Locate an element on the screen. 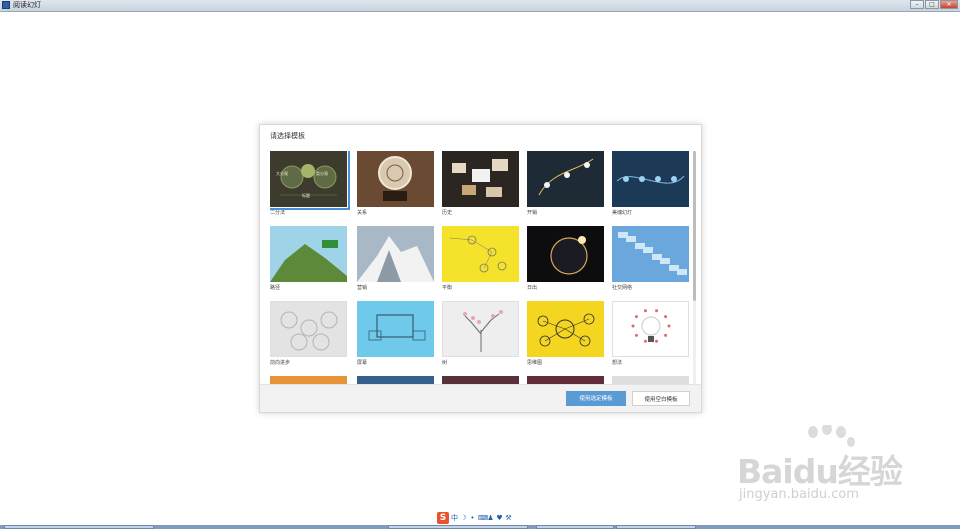  skin-icon: ♥ is located at coordinates (499, 518).